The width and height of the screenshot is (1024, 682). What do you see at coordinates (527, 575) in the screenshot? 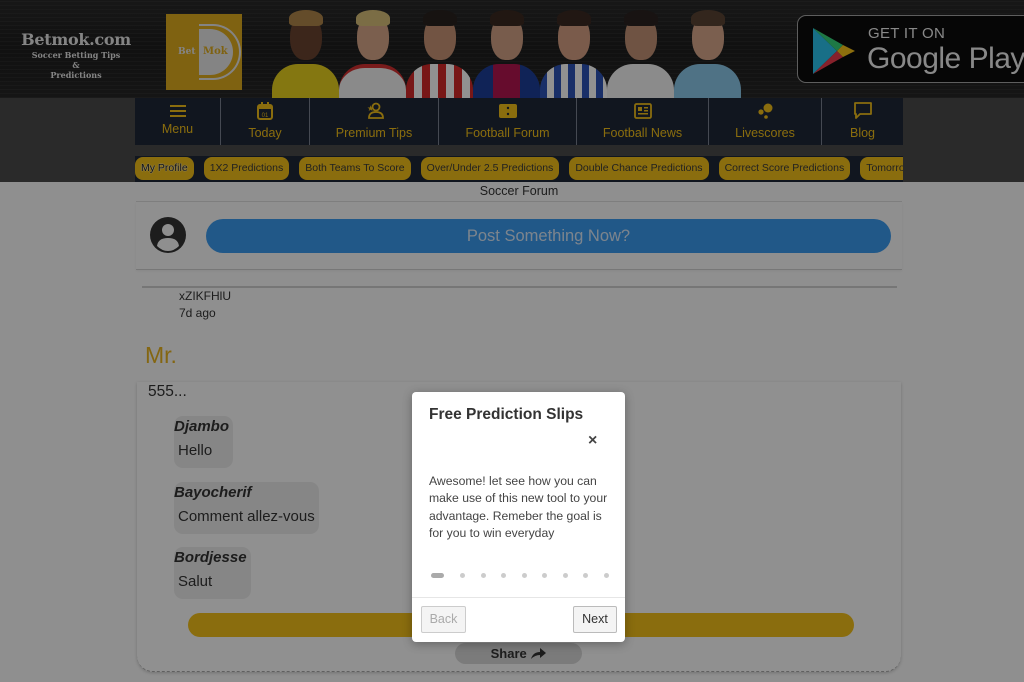
I see `step-indicator` at bounding box center [527, 575].